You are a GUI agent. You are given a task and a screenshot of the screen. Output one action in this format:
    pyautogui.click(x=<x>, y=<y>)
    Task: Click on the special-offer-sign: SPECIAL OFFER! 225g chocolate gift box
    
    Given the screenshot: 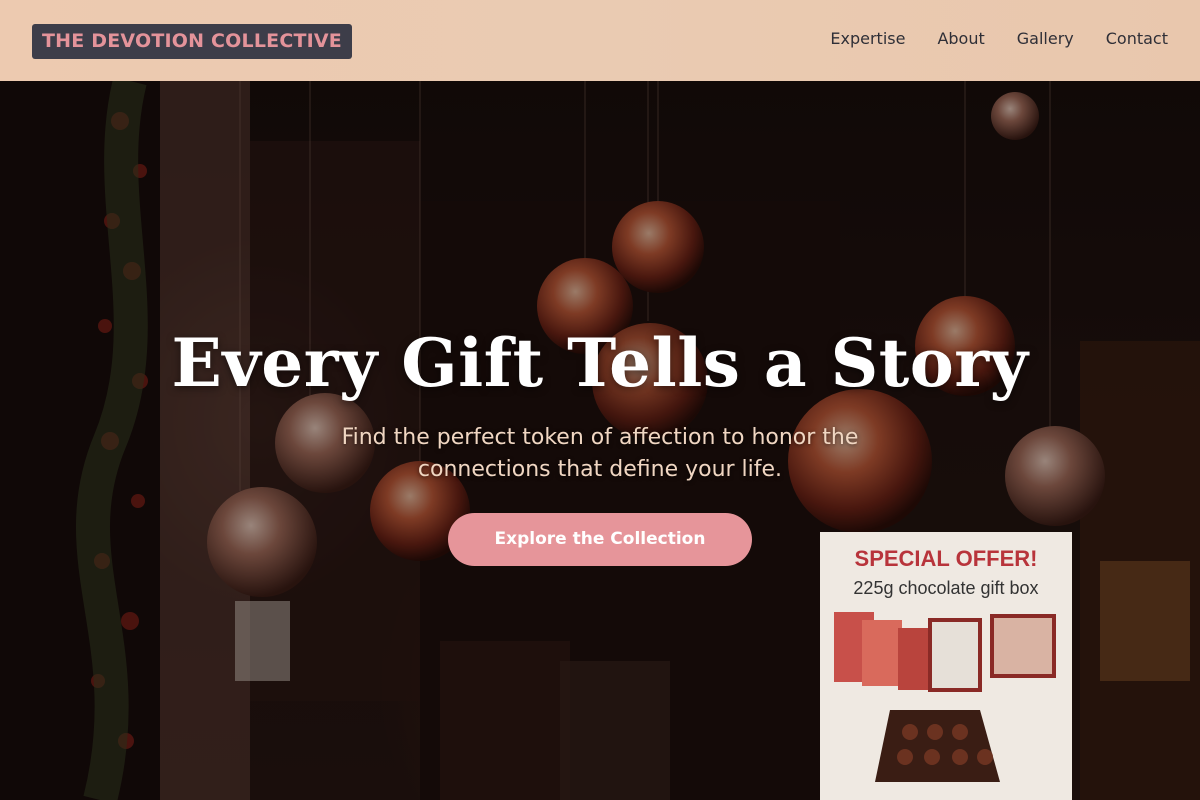 What is the action you would take?
    pyautogui.click(x=946, y=666)
    